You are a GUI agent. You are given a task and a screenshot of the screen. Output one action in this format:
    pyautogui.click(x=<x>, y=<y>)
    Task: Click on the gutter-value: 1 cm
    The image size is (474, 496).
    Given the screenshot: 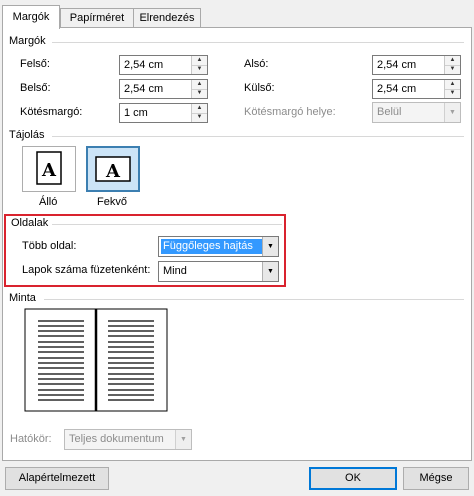 What is the action you would take?
    pyautogui.click(x=136, y=113)
    